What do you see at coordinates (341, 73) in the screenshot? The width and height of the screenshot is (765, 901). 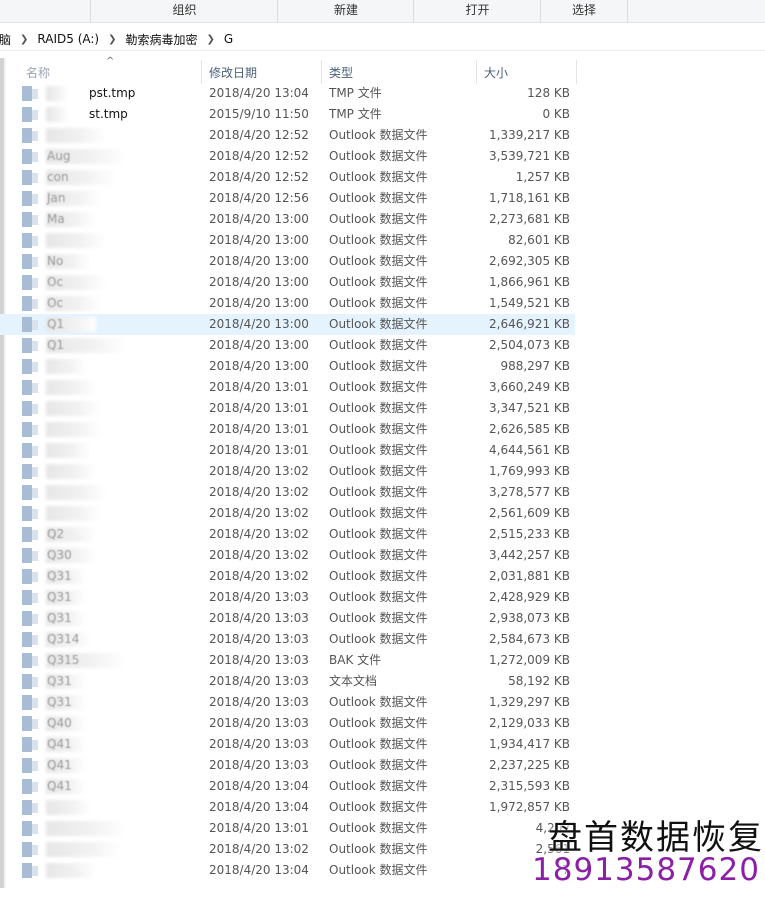 I see `column-header-type: 类型` at bounding box center [341, 73].